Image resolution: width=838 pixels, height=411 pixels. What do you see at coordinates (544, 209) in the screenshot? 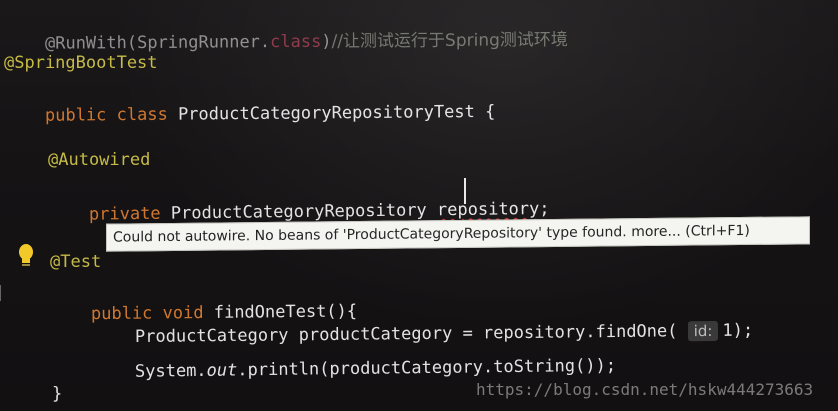
I see `field-semicolon: ;` at bounding box center [544, 209].